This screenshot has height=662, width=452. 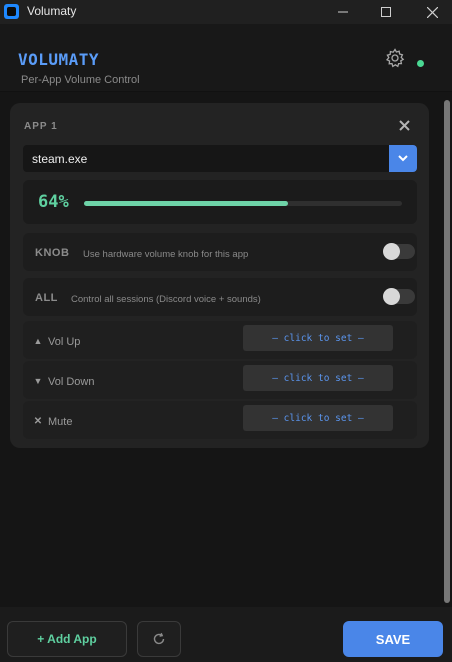 I want to click on add-app-button: + Add App, so click(x=67, y=639).